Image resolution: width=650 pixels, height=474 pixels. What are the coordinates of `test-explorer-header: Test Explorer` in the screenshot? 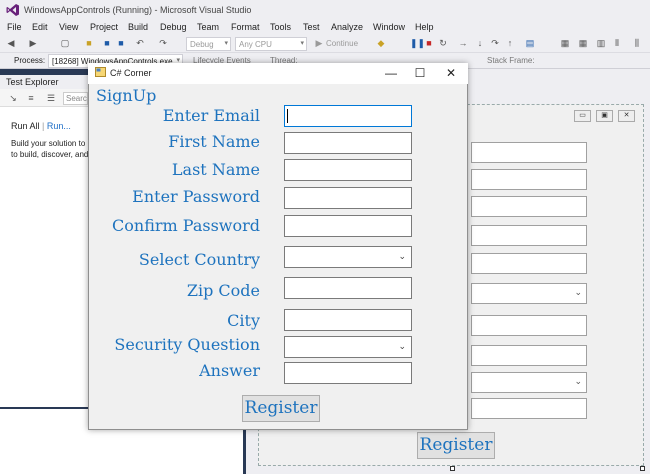 It's located at (44, 82).